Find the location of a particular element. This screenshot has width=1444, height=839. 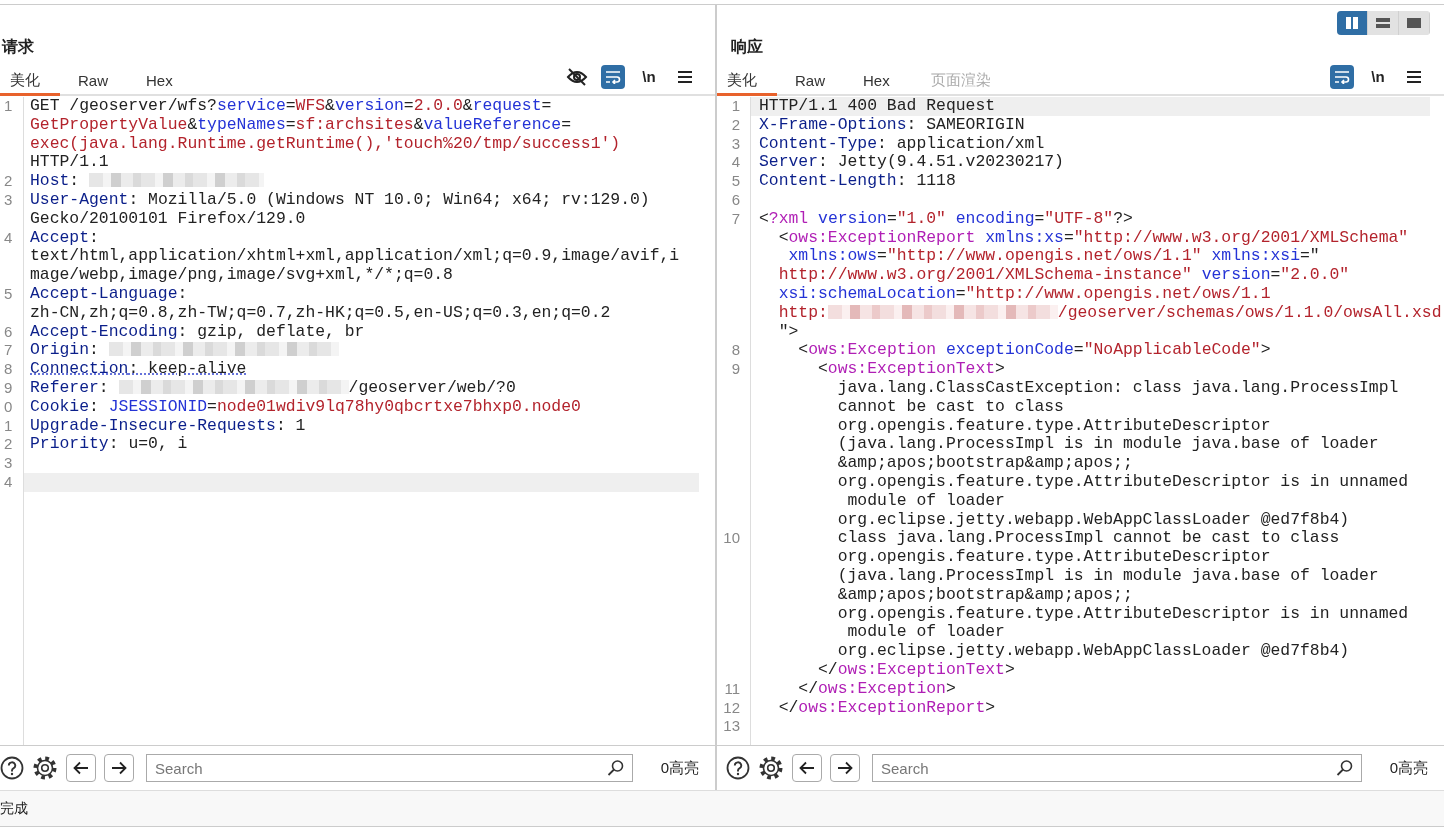

status-text: 完成 is located at coordinates (14, 808).